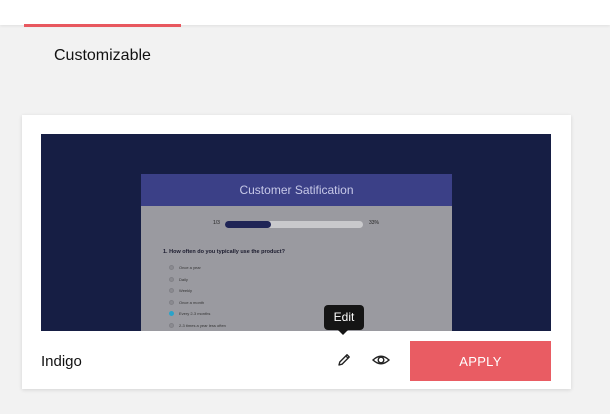 The image size is (610, 414). Describe the element at coordinates (202, 325) in the screenshot. I see `answer-option-label: 2-3 times a year less often` at that location.